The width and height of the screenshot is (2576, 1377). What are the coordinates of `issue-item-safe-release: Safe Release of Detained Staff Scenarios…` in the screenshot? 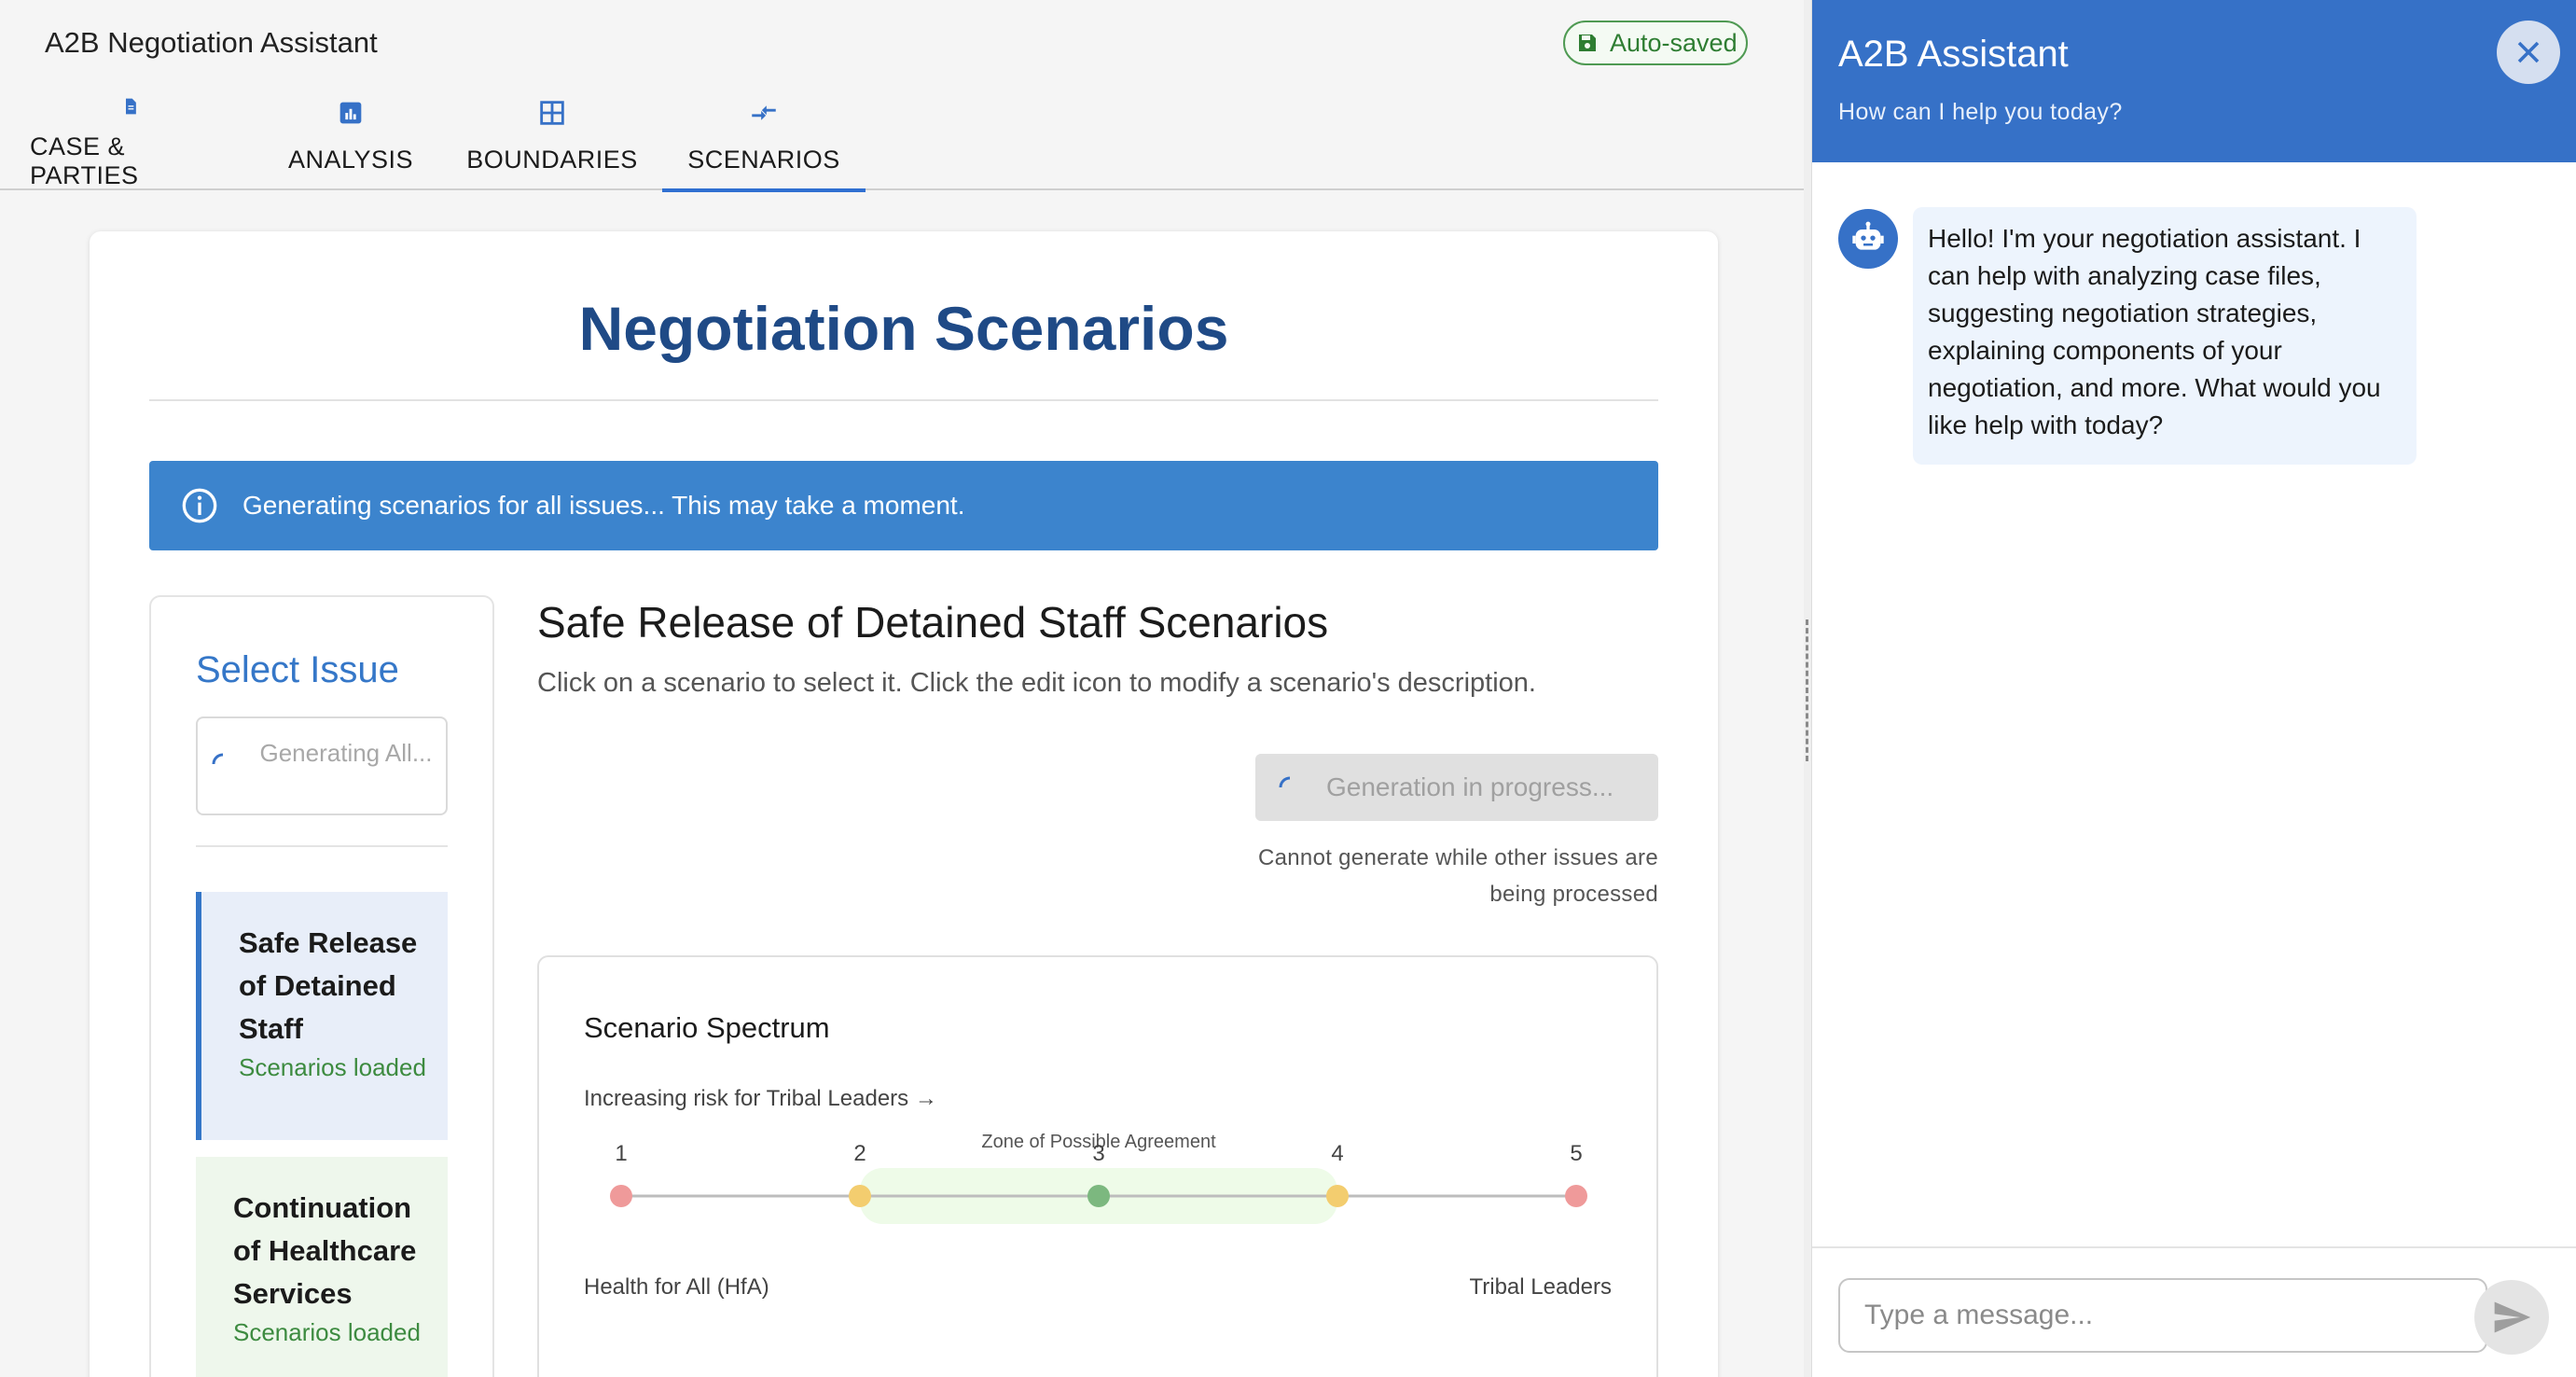 It's located at (322, 1016).